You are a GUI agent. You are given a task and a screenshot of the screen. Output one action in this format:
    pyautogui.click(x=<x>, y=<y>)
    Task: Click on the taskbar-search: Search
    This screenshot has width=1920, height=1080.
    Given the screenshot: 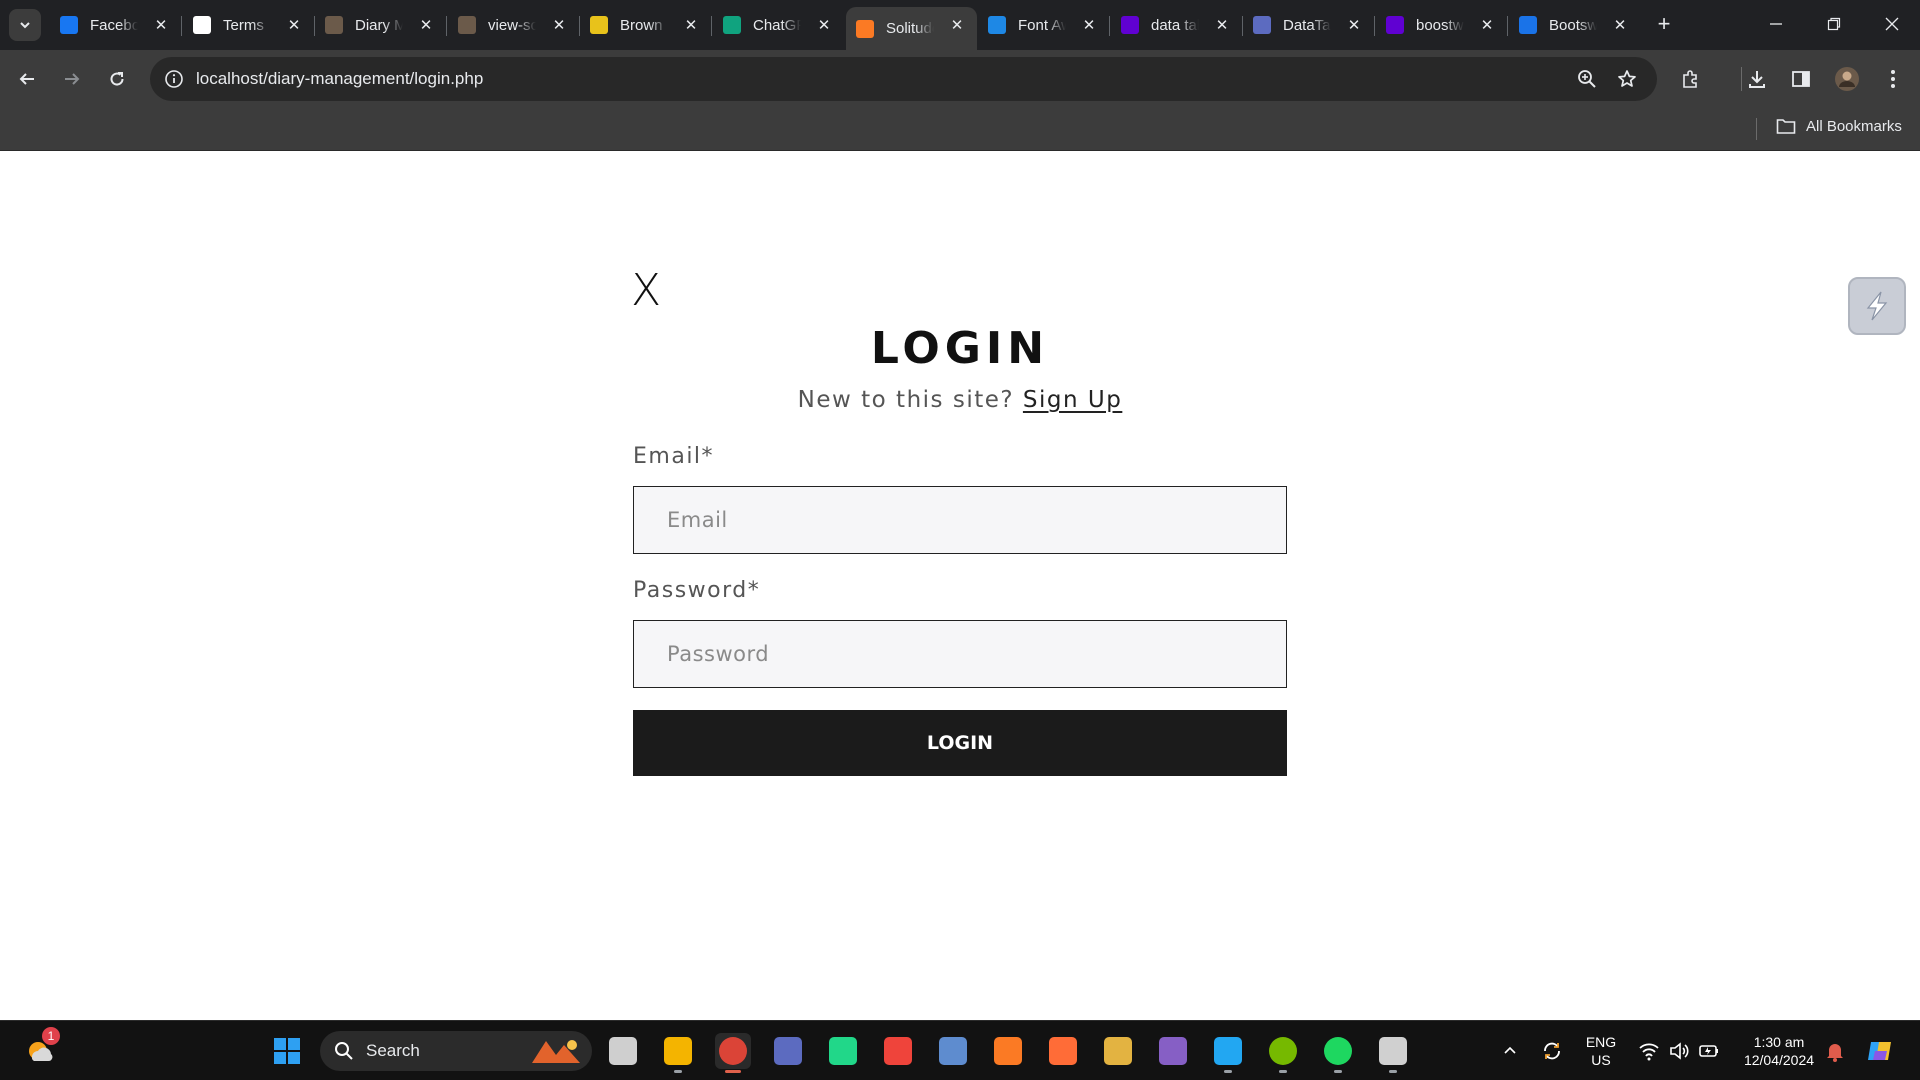 What is the action you would take?
    pyautogui.click(x=456, y=1051)
    